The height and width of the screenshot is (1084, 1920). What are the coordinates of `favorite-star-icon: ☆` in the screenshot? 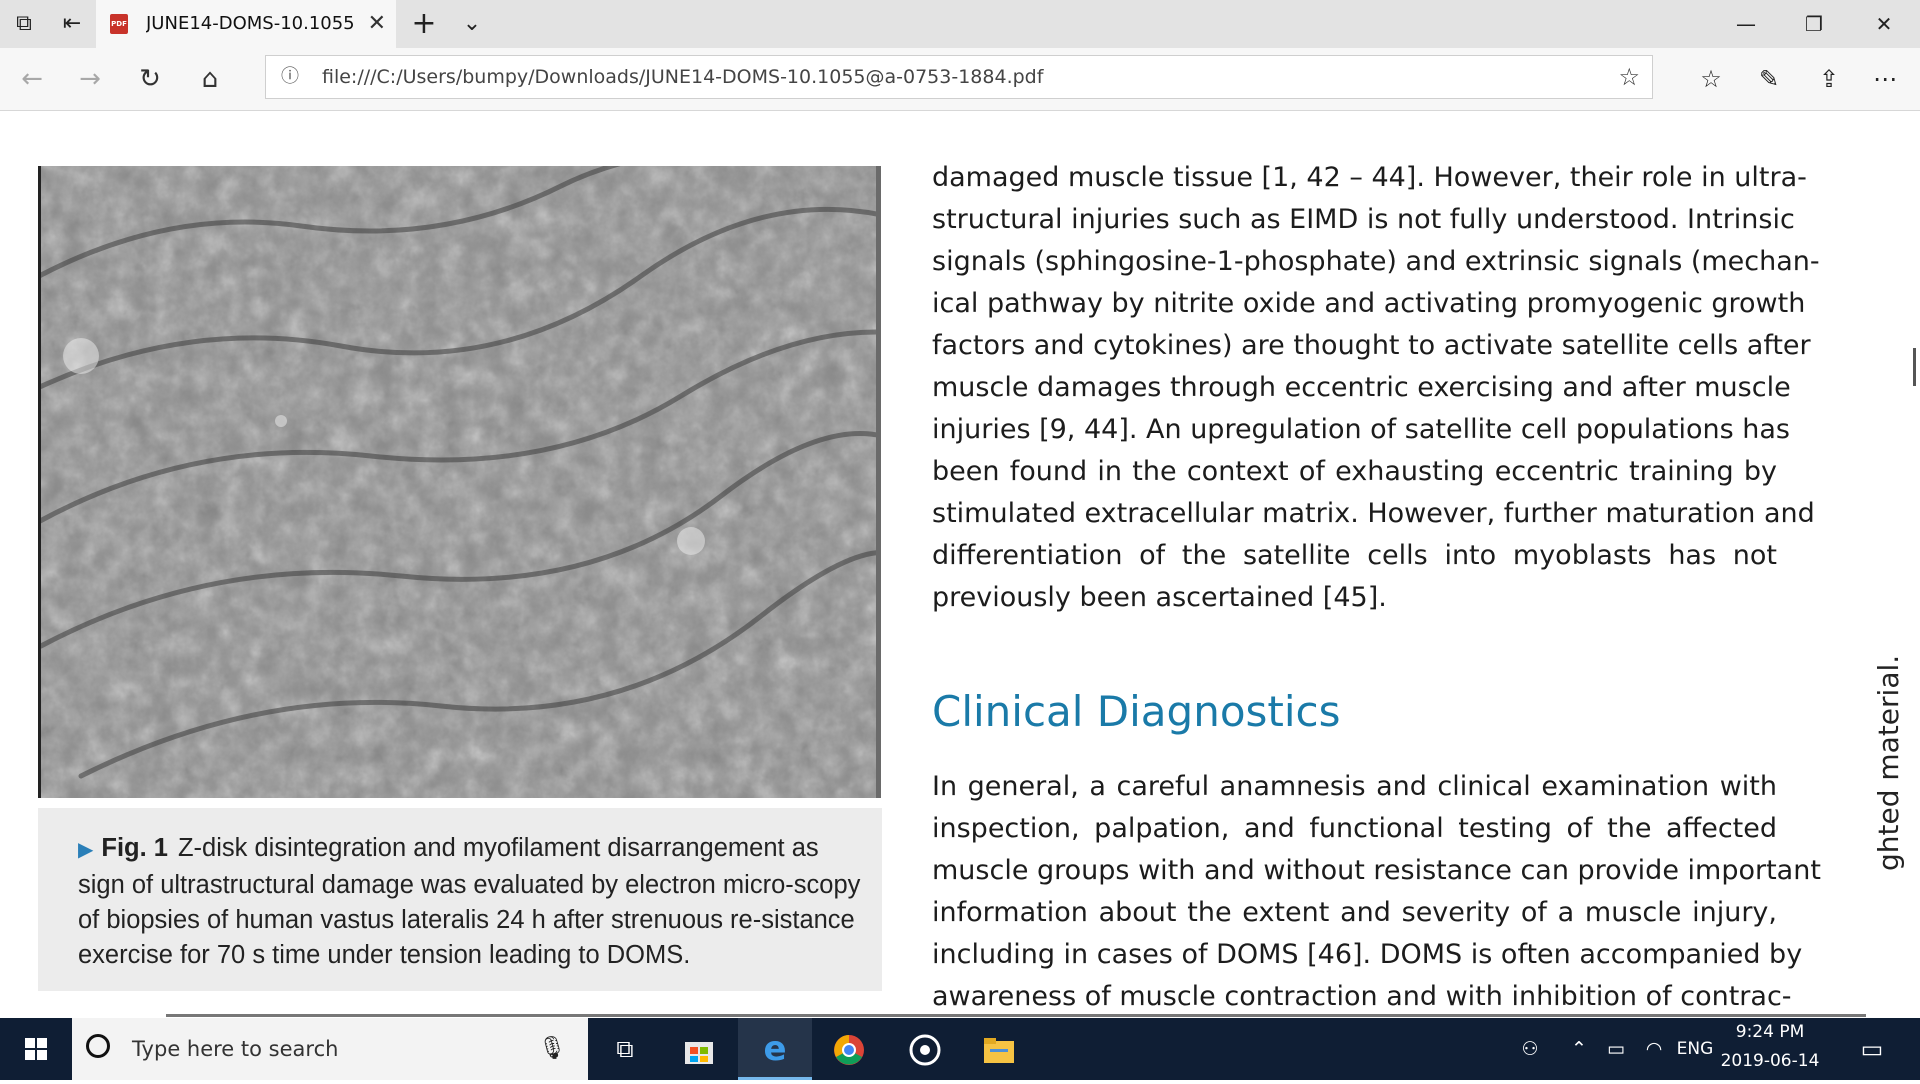 It's located at (1629, 77).